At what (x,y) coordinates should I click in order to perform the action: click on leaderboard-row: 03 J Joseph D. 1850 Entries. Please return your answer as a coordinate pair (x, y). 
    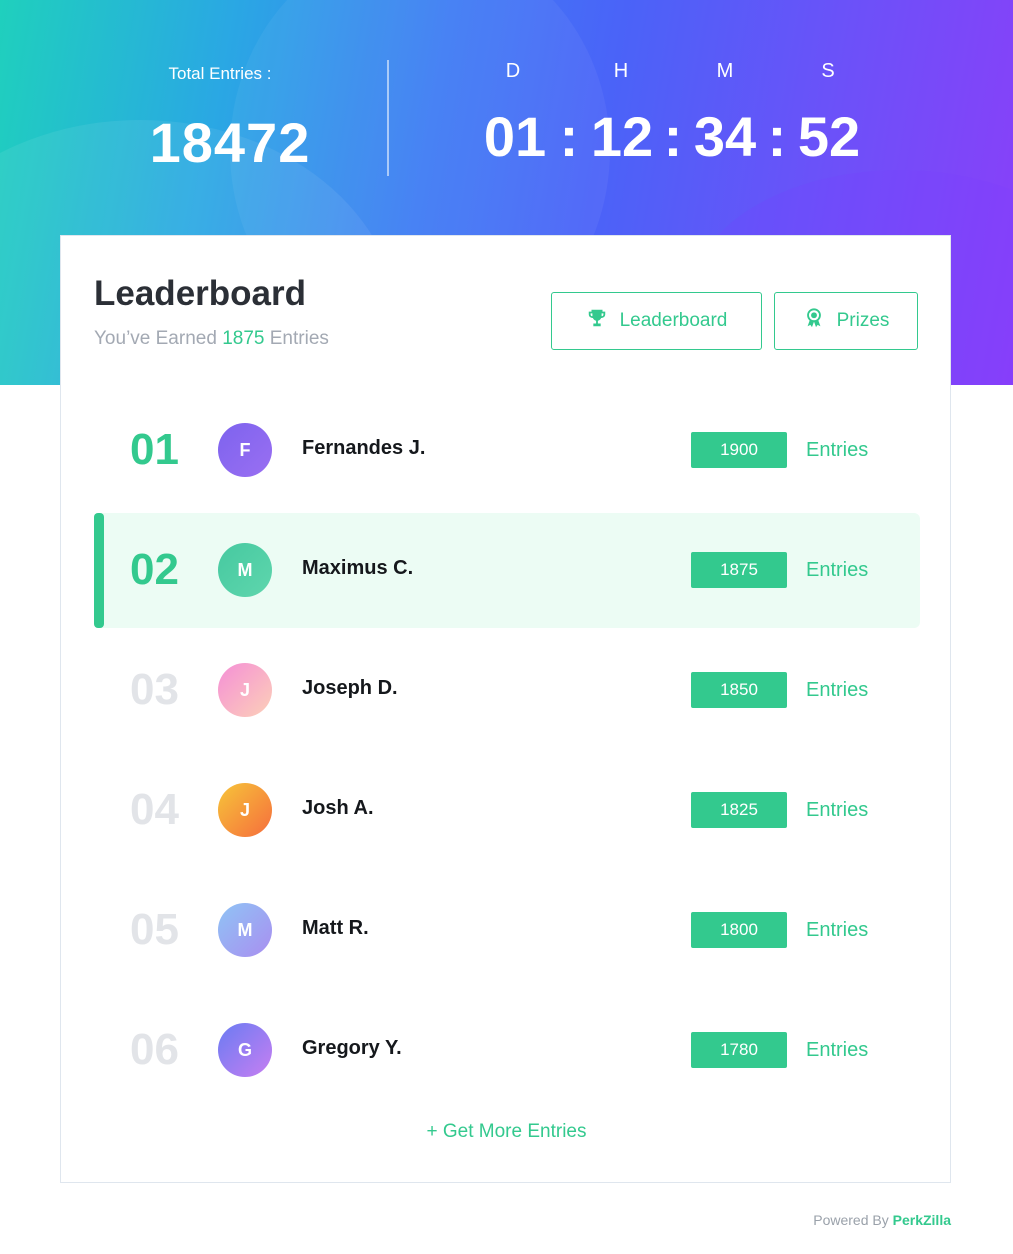
    Looking at the image, I should click on (507, 690).